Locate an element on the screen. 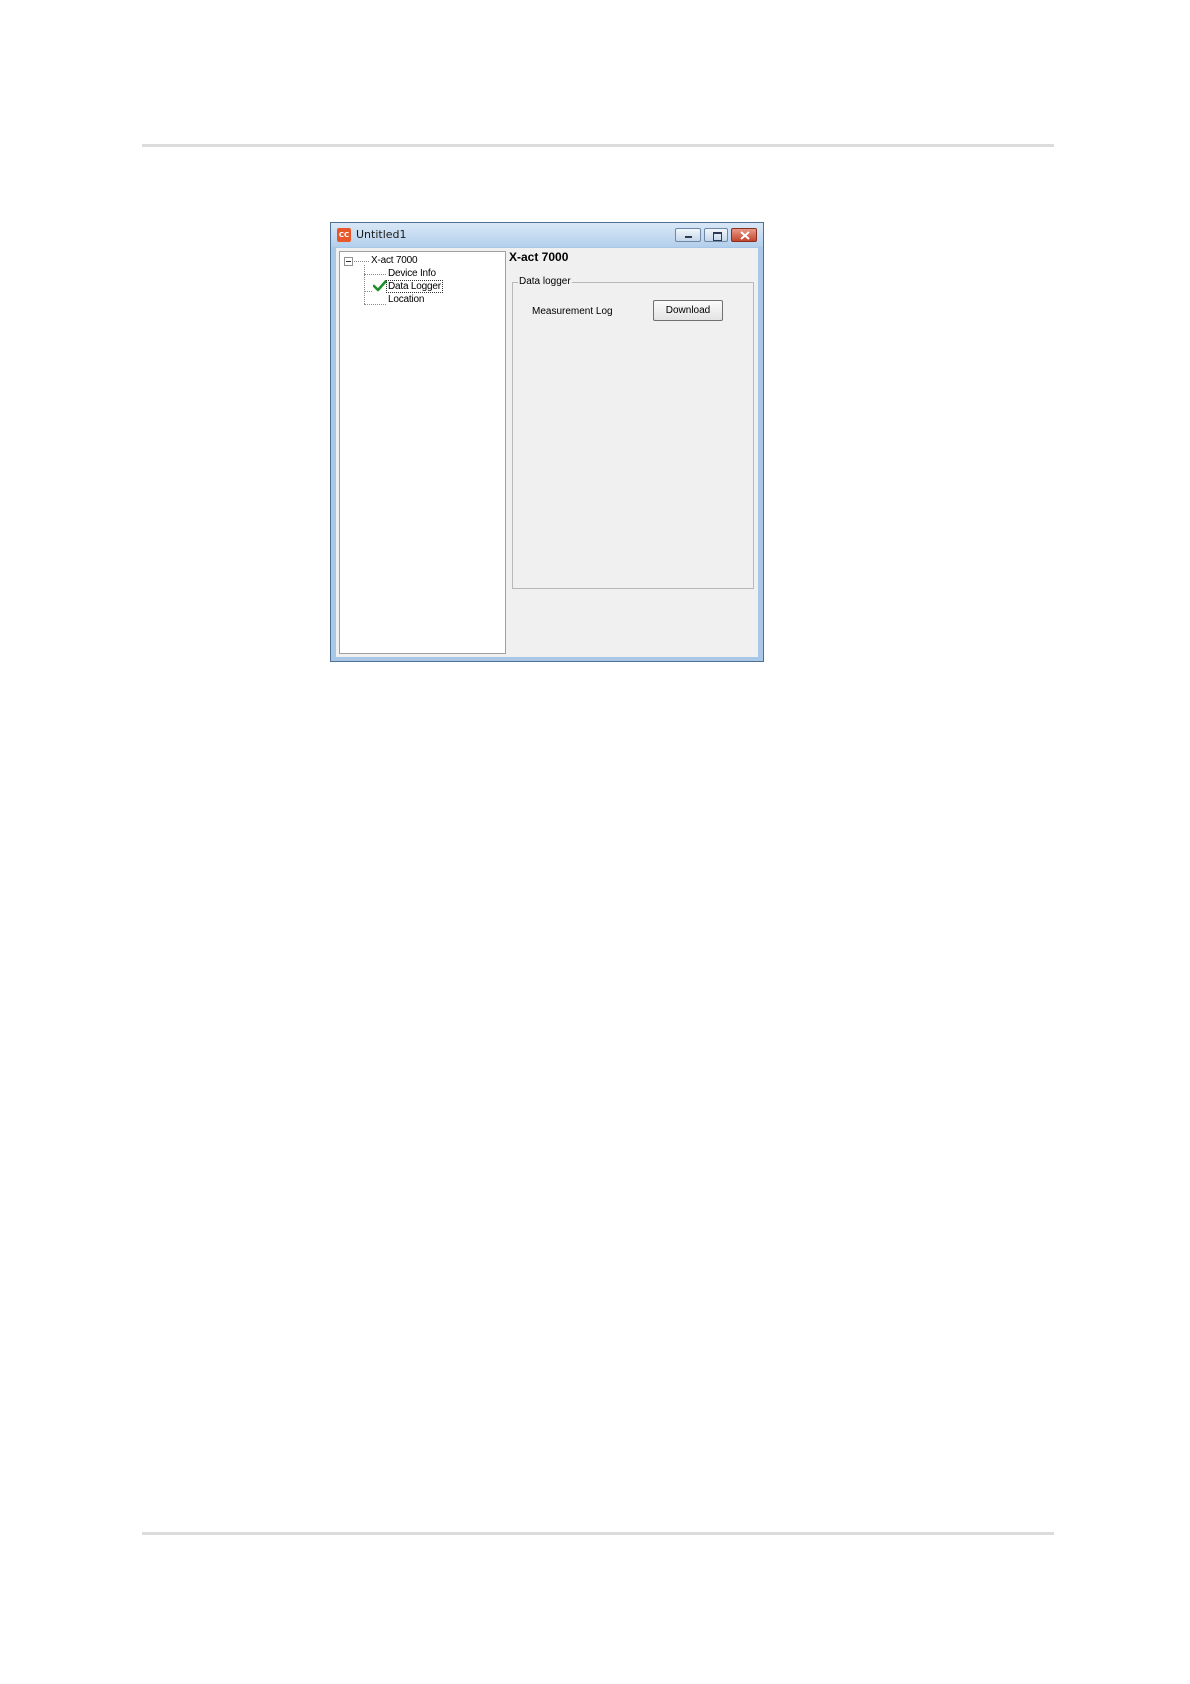 Image resolution: width=1190 pixels, height=1684 pixels. checkmark-icon is located at coordinates (380, 286).